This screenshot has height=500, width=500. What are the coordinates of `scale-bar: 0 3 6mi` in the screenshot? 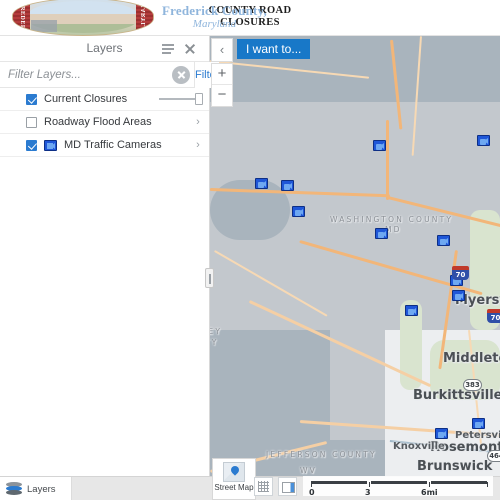 It's located at (398, 487).